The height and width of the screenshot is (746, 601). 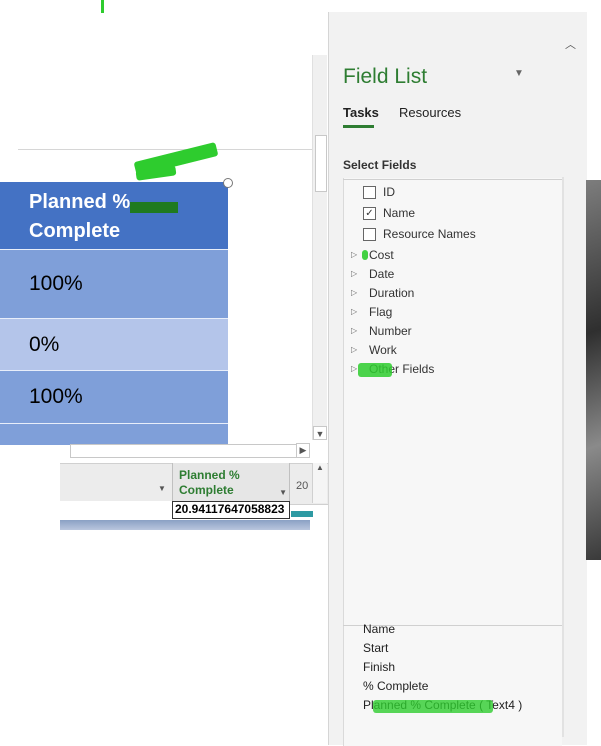 I want to click on column-header-planned-complete: Planned % Complete ▼, so click(x=231, y=482).